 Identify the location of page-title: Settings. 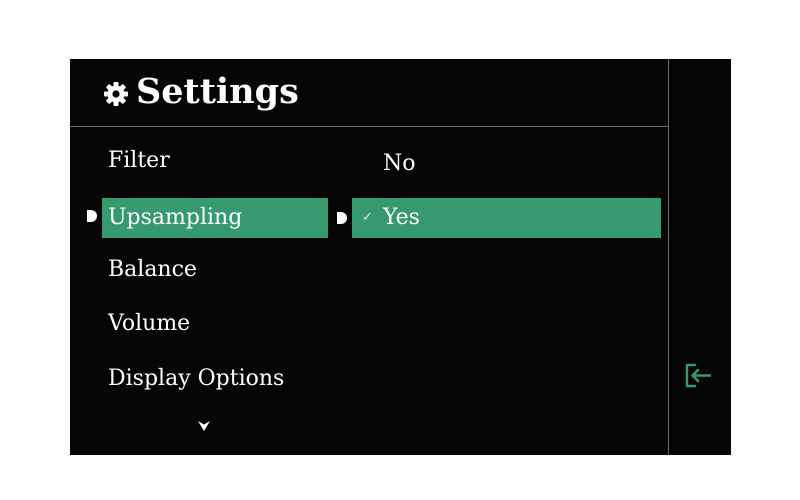
(217, 91).